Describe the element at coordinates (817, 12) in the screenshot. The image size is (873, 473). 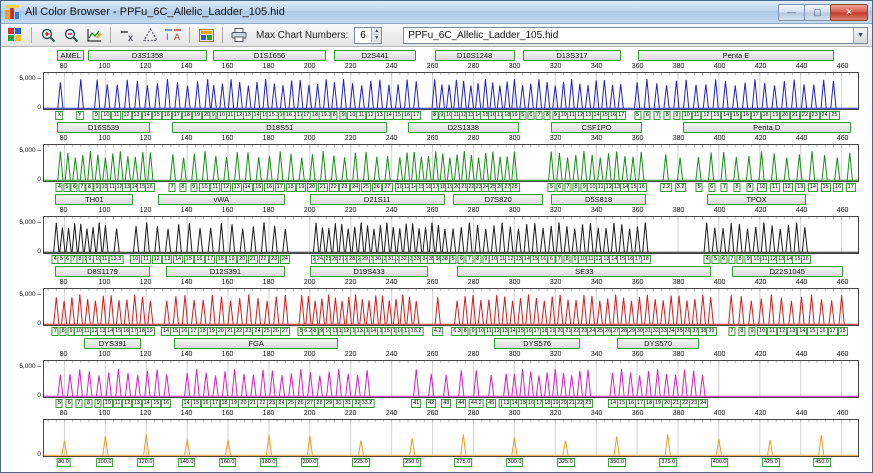
I see `maximize-button: ▢` at that location.